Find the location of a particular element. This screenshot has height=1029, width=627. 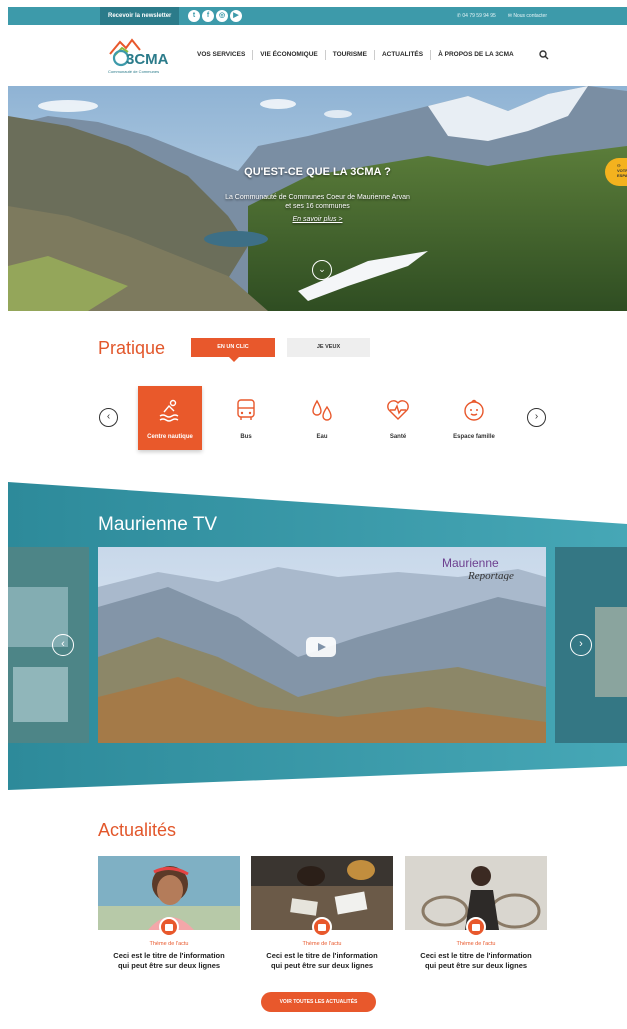

pratique-heading: Pratique is located at coordinates (132, 348).